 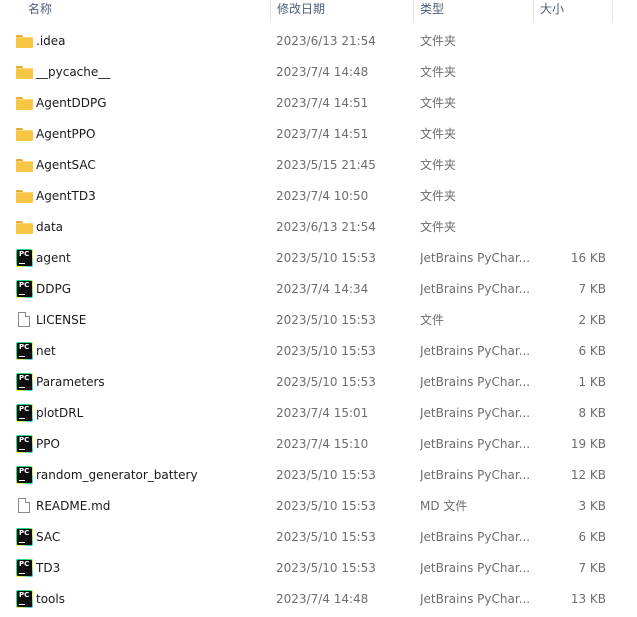 What do you see at coordinates (73, 506) in the screenshot?
I see `file-name: README.md` at bounding box center [73, 506].